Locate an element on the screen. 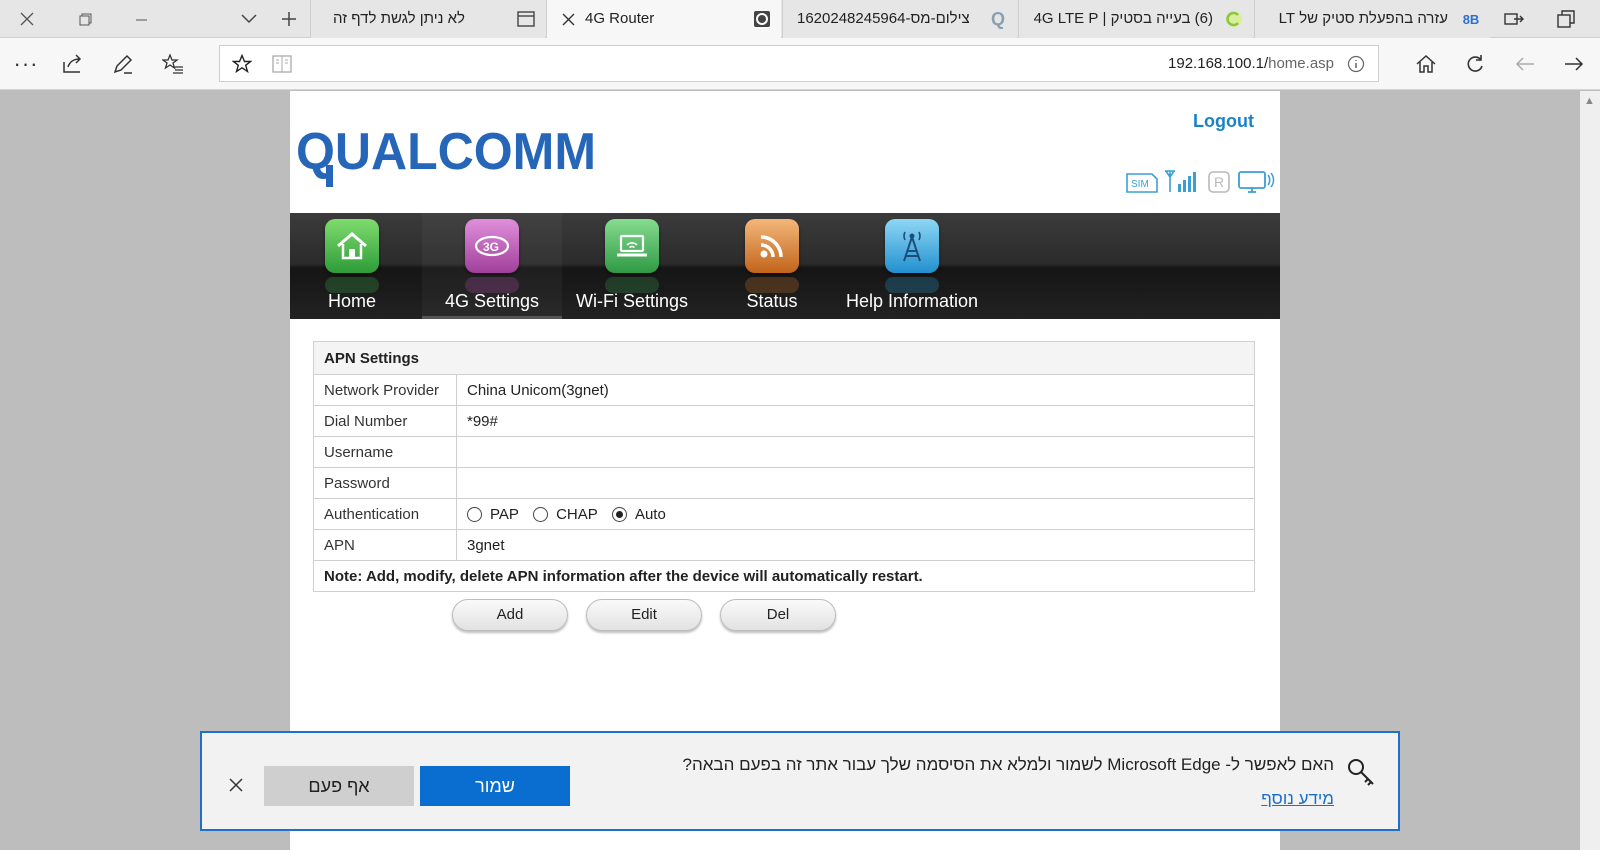 This screenshot has width=1600, height=850. menu-wifi-settings: Wi-Fi Settings is located at coordinates (632, 266).